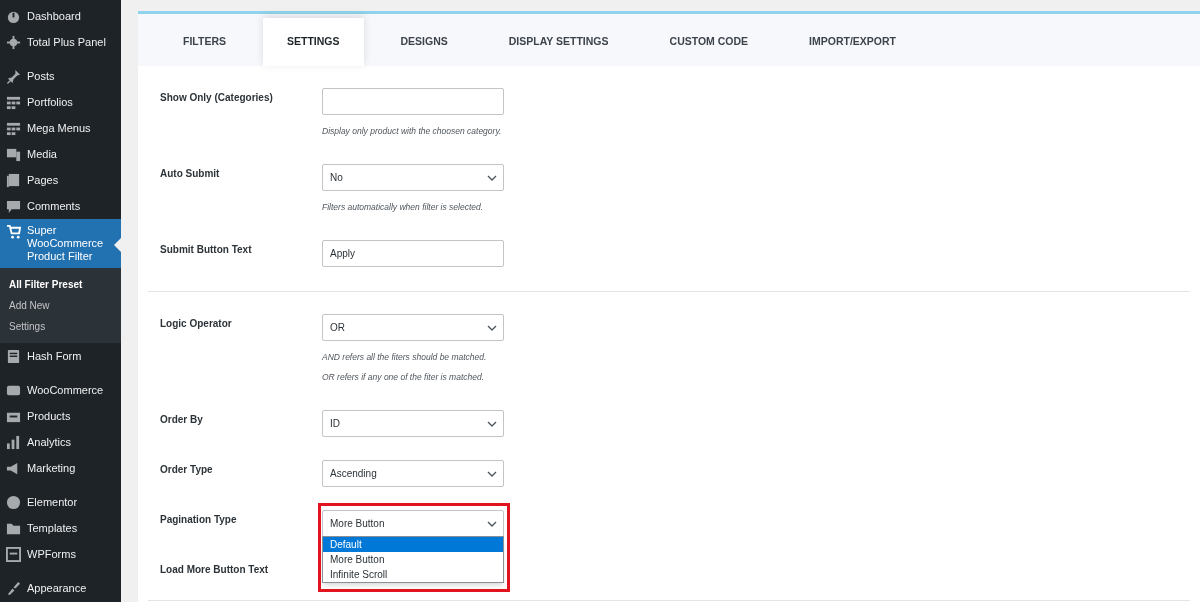  Describe the element at coordinates (60, 356) in the screenshot. I see `menu-item: Hash Form` at that location.